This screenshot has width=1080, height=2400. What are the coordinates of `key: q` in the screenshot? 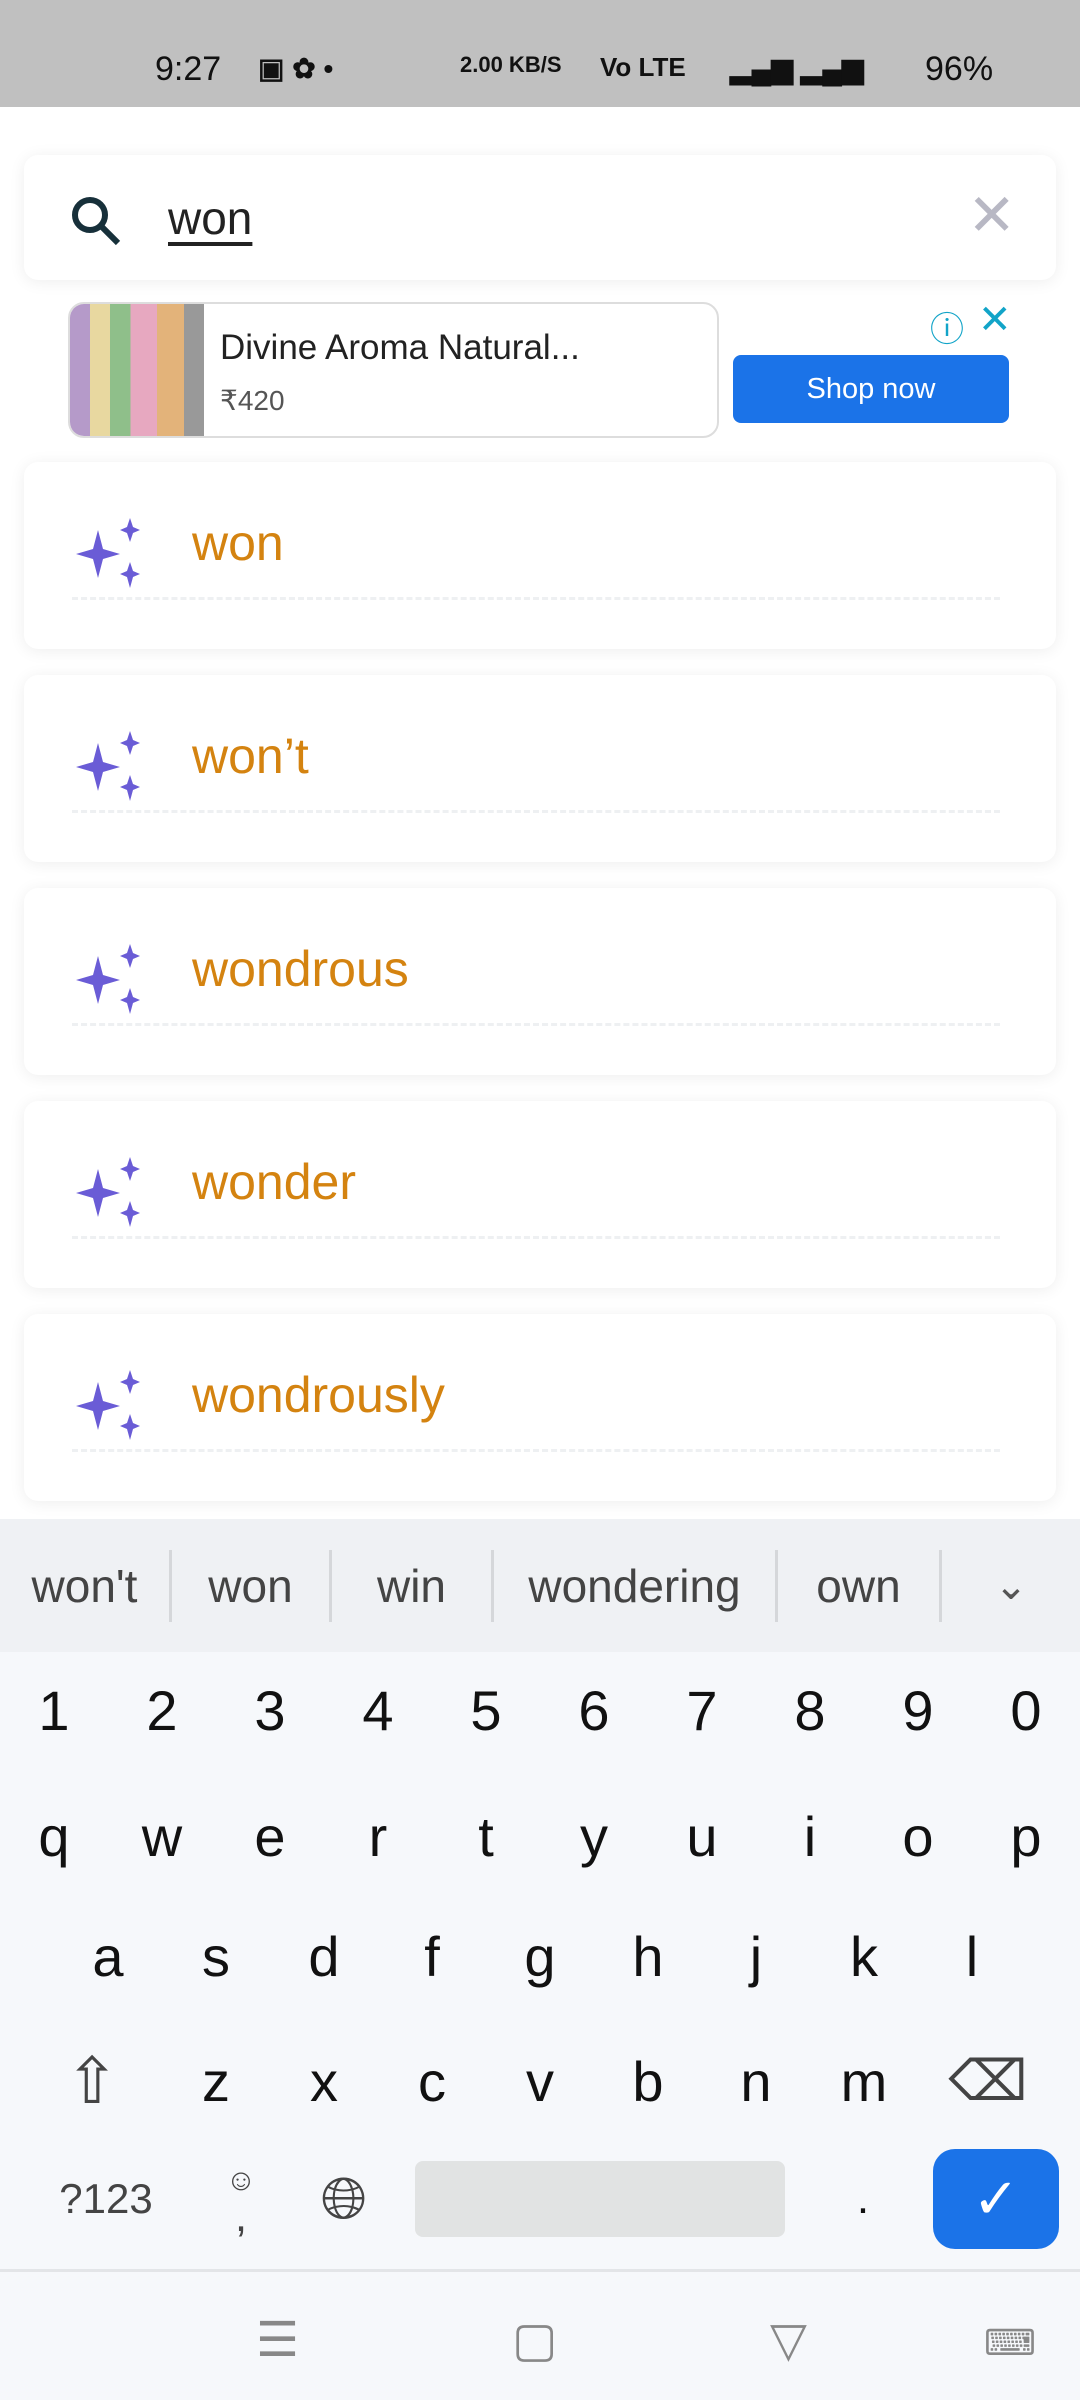 It's located at (54, 1836).